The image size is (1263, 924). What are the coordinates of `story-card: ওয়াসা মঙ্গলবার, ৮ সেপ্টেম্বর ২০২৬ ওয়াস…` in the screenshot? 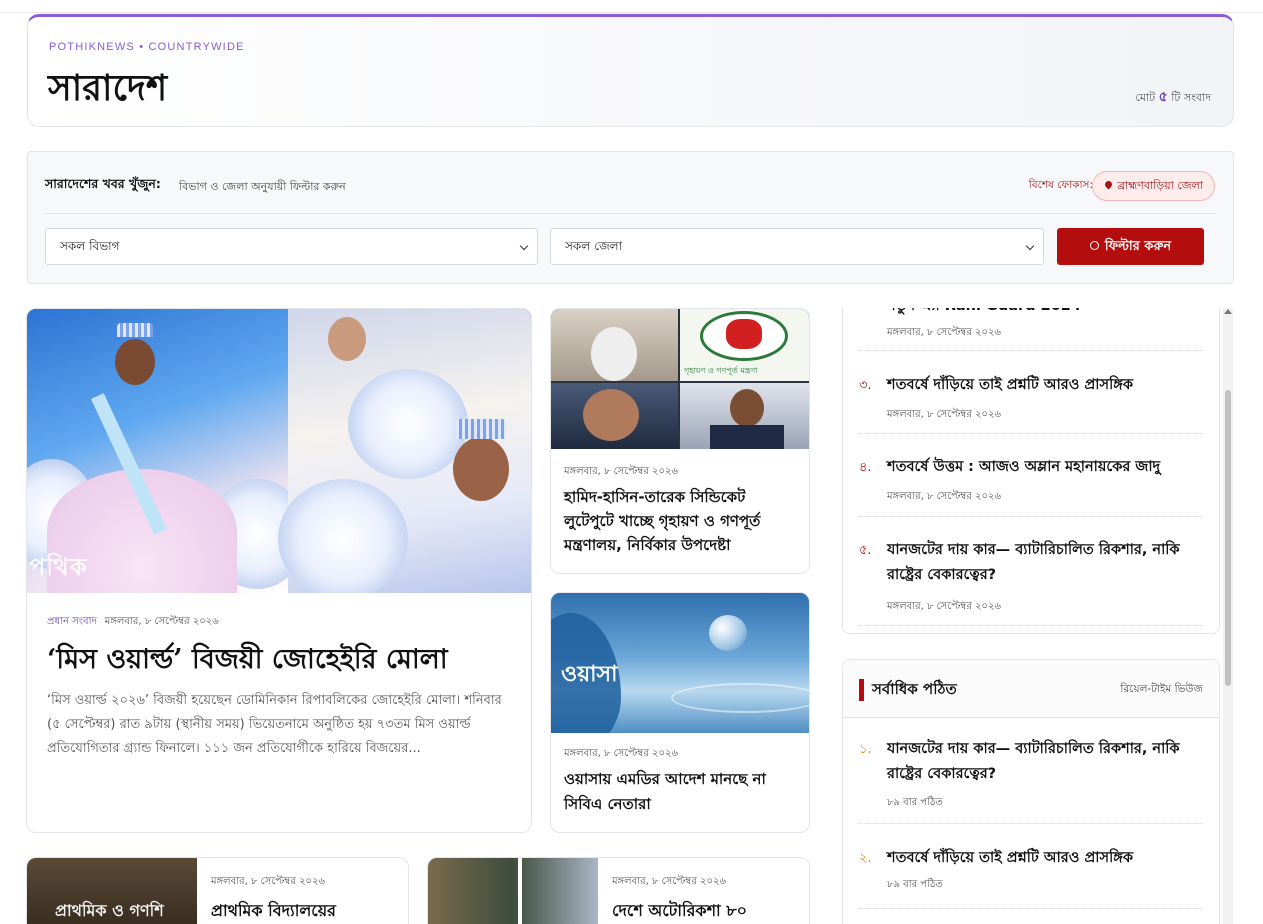 It's located at (680, 712).